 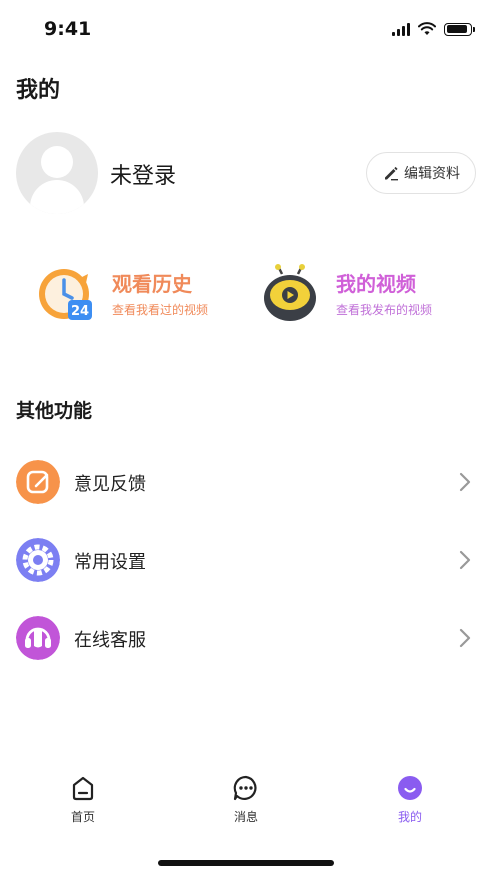 What do you see at coordinates (245, 817) in the screenshot?
I see `tab-messages-label: 消息` at bounding box center [245, 817].